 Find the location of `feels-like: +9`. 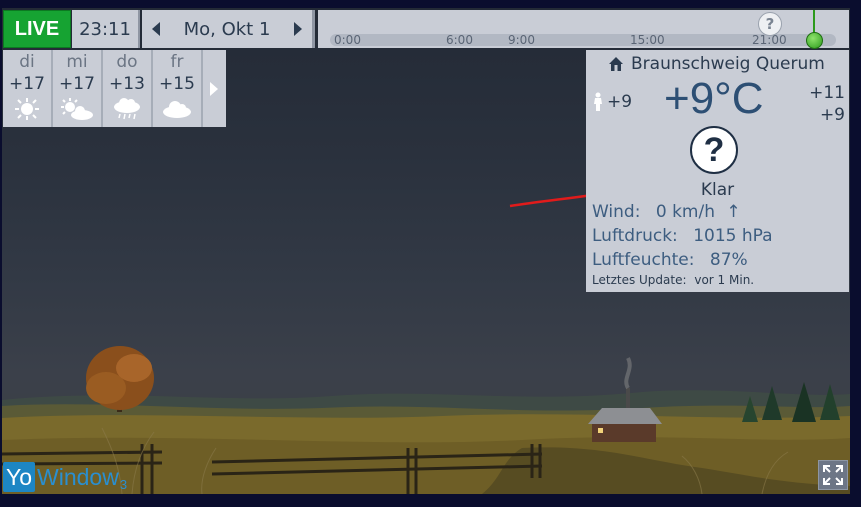

feels-like: +9 is located at coordinates (612, 102).